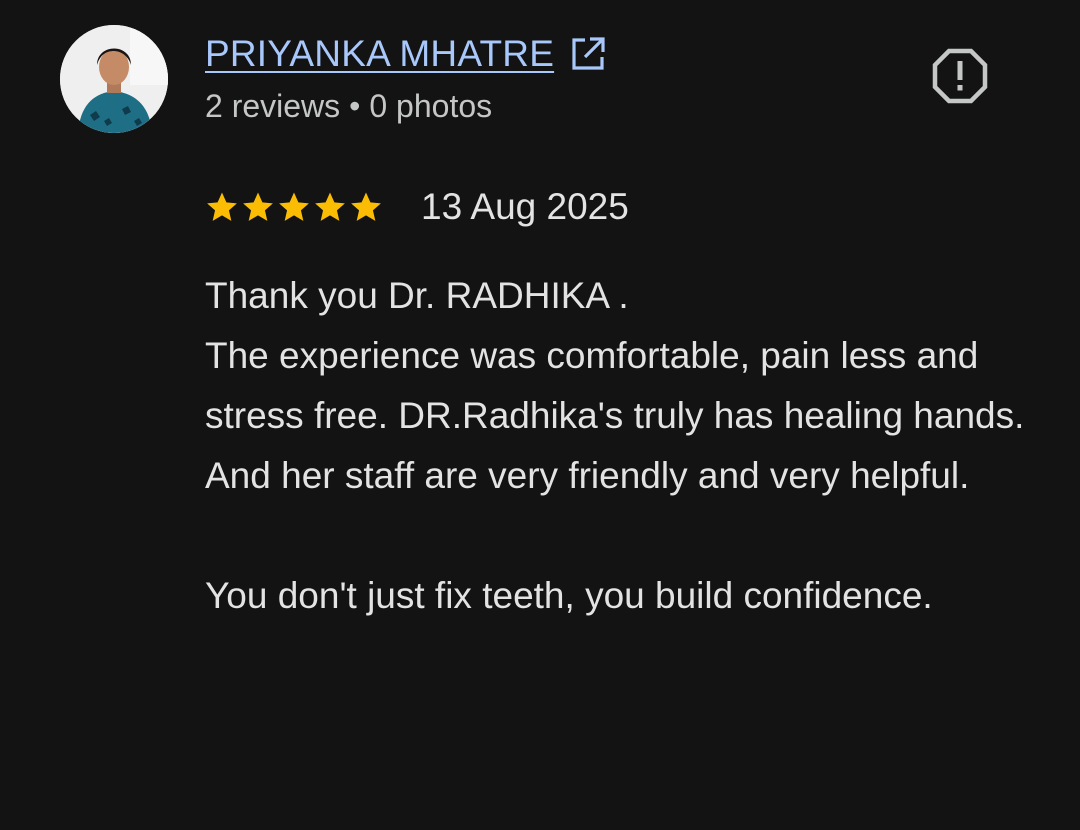  Describe the element at coordinates (417, 295) in the screenshot. I see `review-line: Thank you Dr. RADHIKA .` at that location.